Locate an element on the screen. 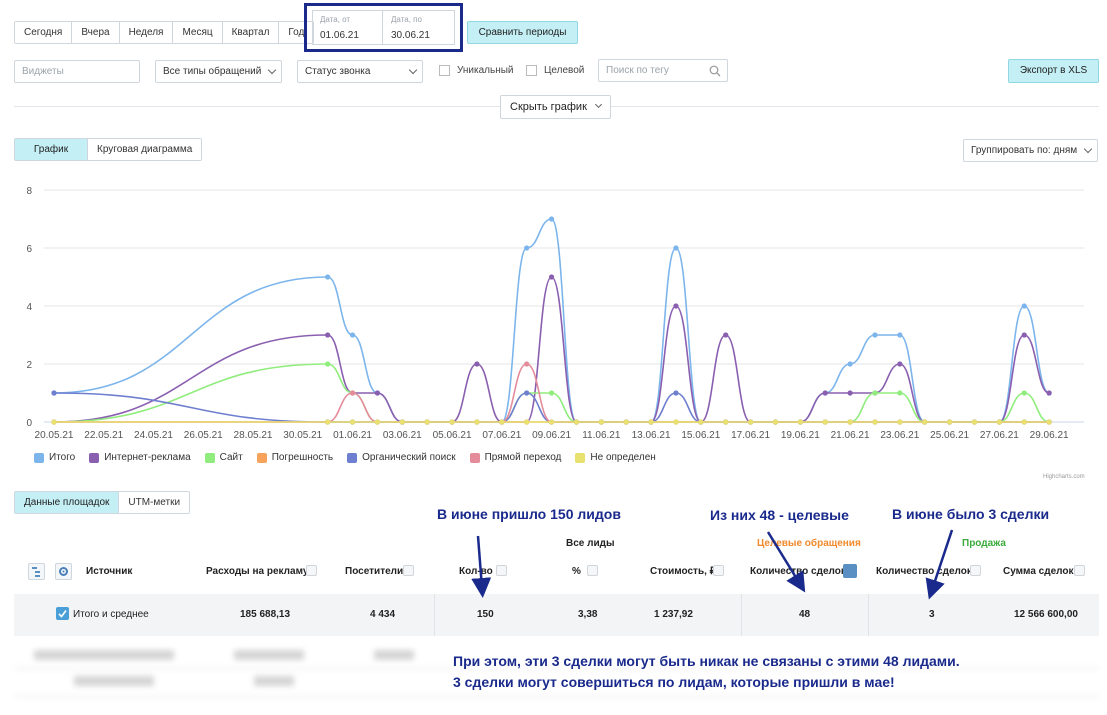  period-month-button: Месяц is located at coordinates (198, 32).